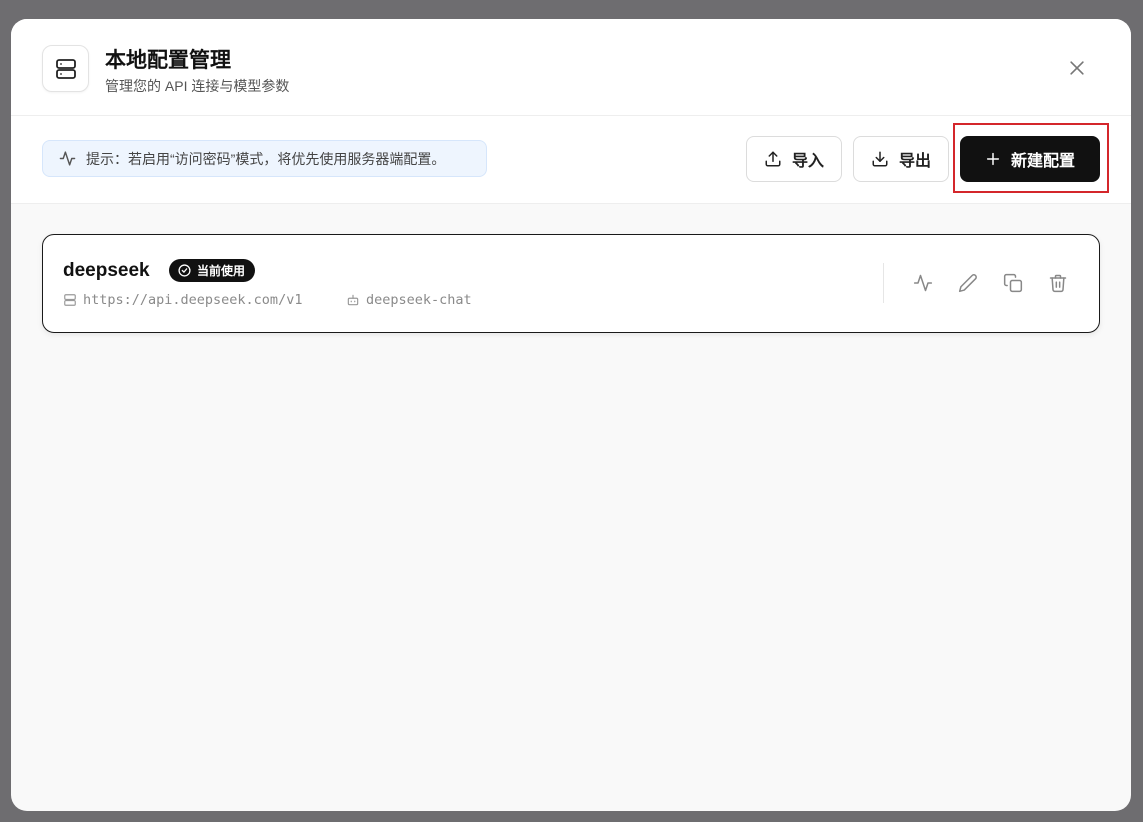  What do you see at coordinates (106, 270) in the screenshot?
I see `config-name: deepseek` at bounding box center [106, 270].